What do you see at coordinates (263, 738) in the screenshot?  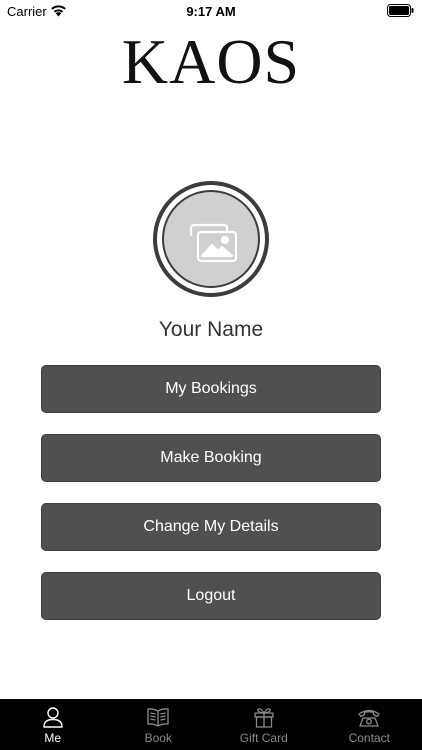 I see `tab-gift-card-label: Gift Card` at bounding box center [263, 738].